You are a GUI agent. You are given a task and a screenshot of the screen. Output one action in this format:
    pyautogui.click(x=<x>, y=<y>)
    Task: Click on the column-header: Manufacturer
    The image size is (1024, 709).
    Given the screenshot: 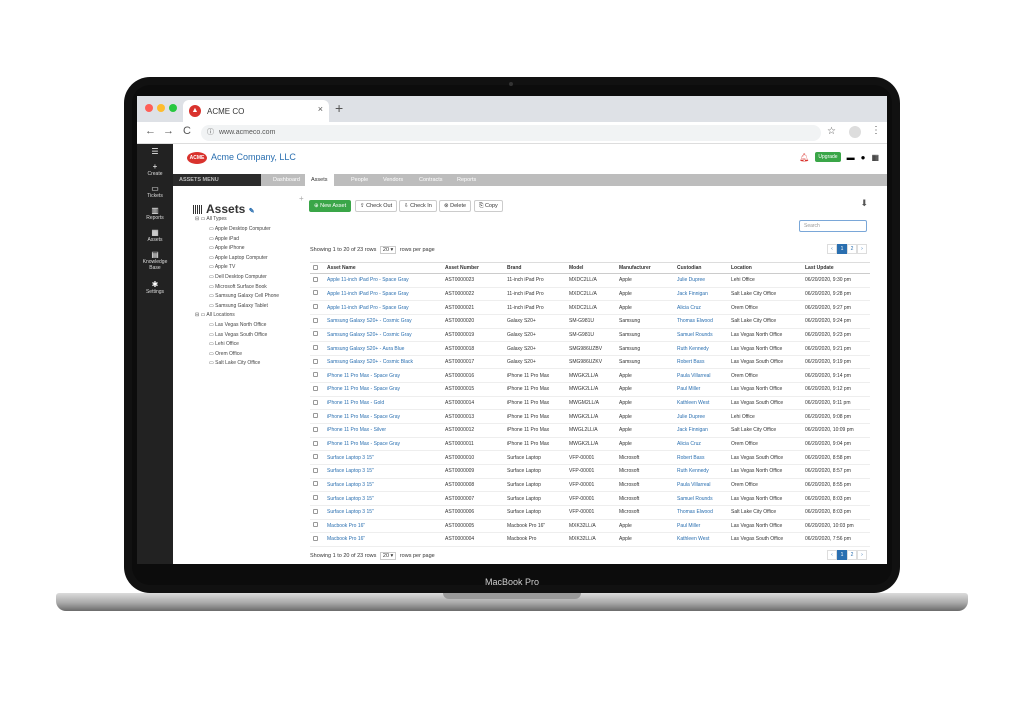 What is the action you would take?
    pyautogui.click(x=645, y=268)
    